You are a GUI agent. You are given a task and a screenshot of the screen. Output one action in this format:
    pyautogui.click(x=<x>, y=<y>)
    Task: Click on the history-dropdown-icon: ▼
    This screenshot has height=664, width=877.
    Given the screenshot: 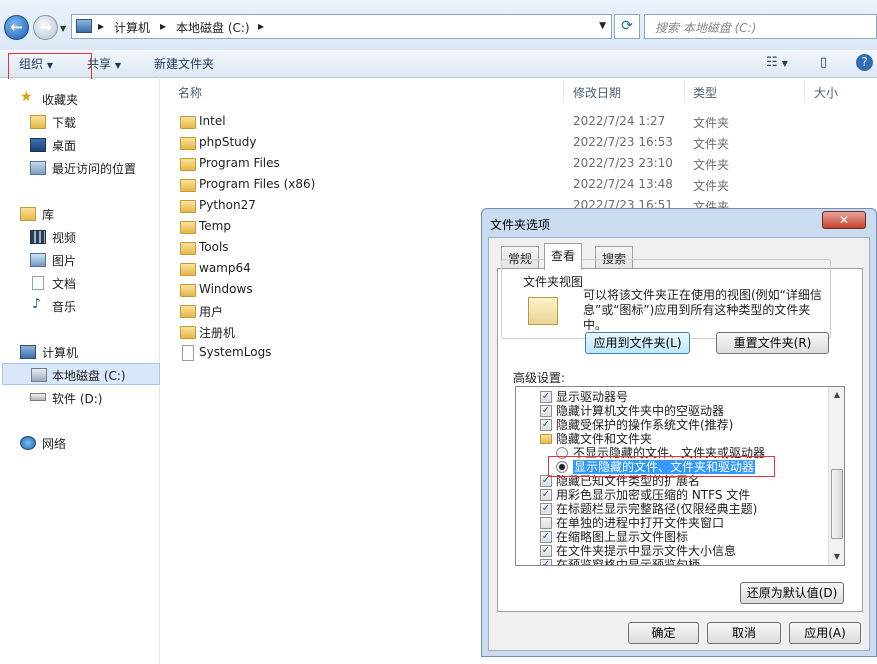 What is the action you would take?
    pyautogui.click(x=63, y=28)
    